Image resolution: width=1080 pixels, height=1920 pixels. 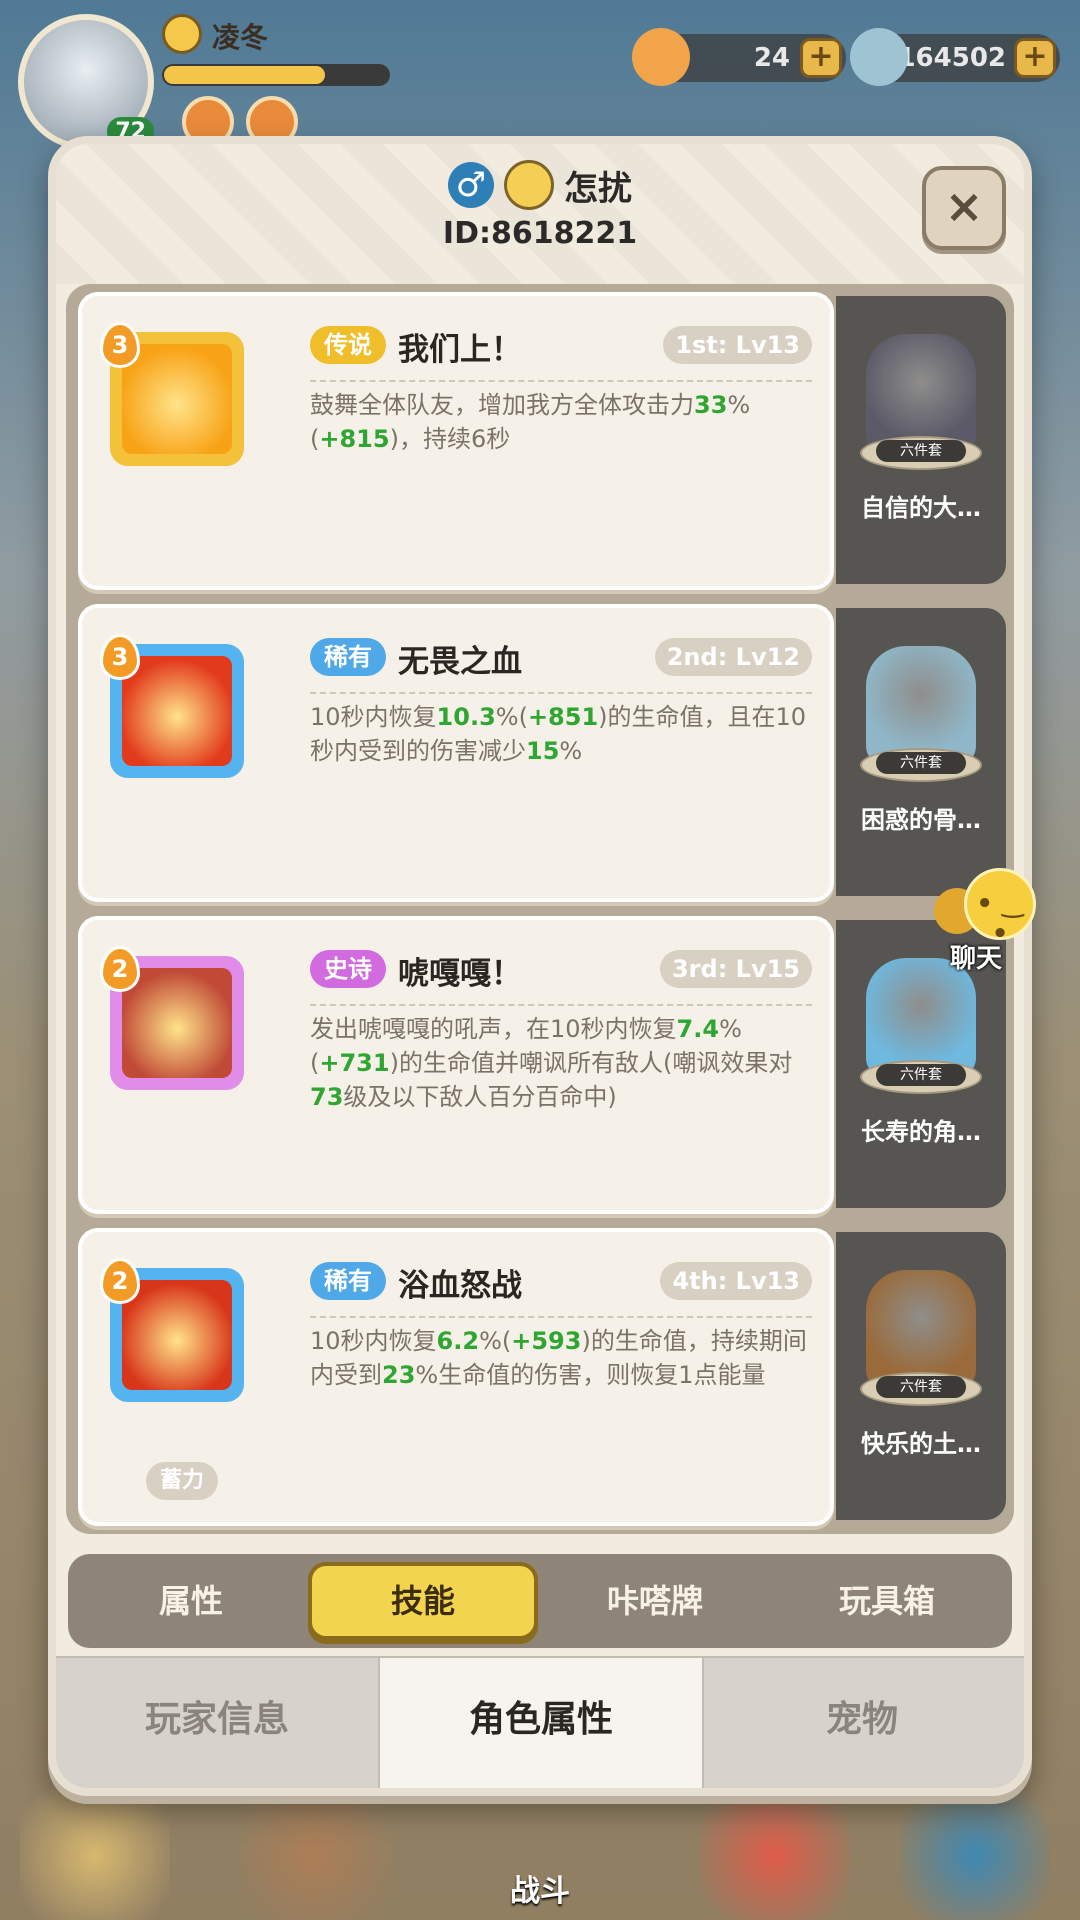 I want to click on dialog-header: ♂ 怎扰 ID:8618221, so click(x=540, y=205).